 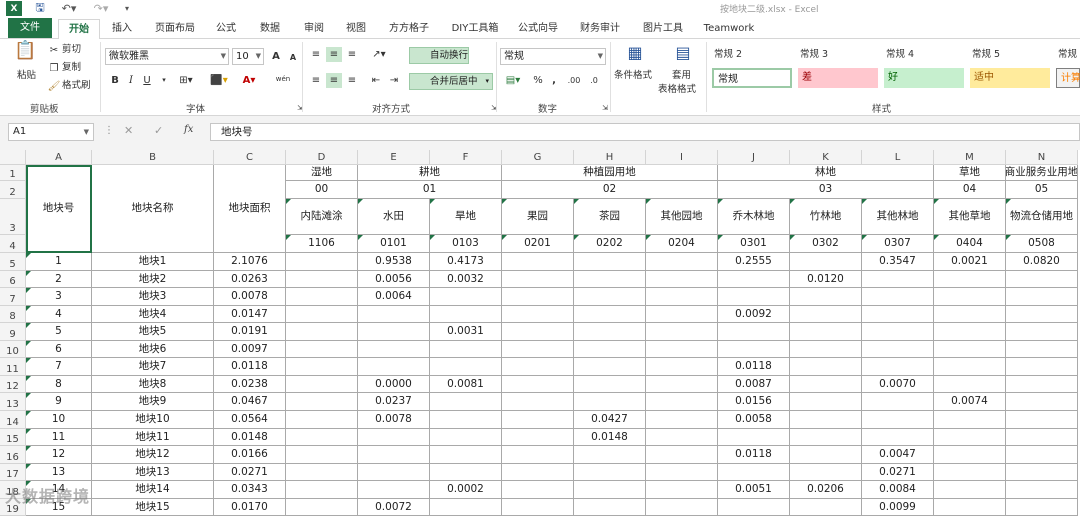 What do you see at coordinates (430, 173) in the screenshot?
I see `category-header-cell: 耕地` at bounding box center [430, 173].